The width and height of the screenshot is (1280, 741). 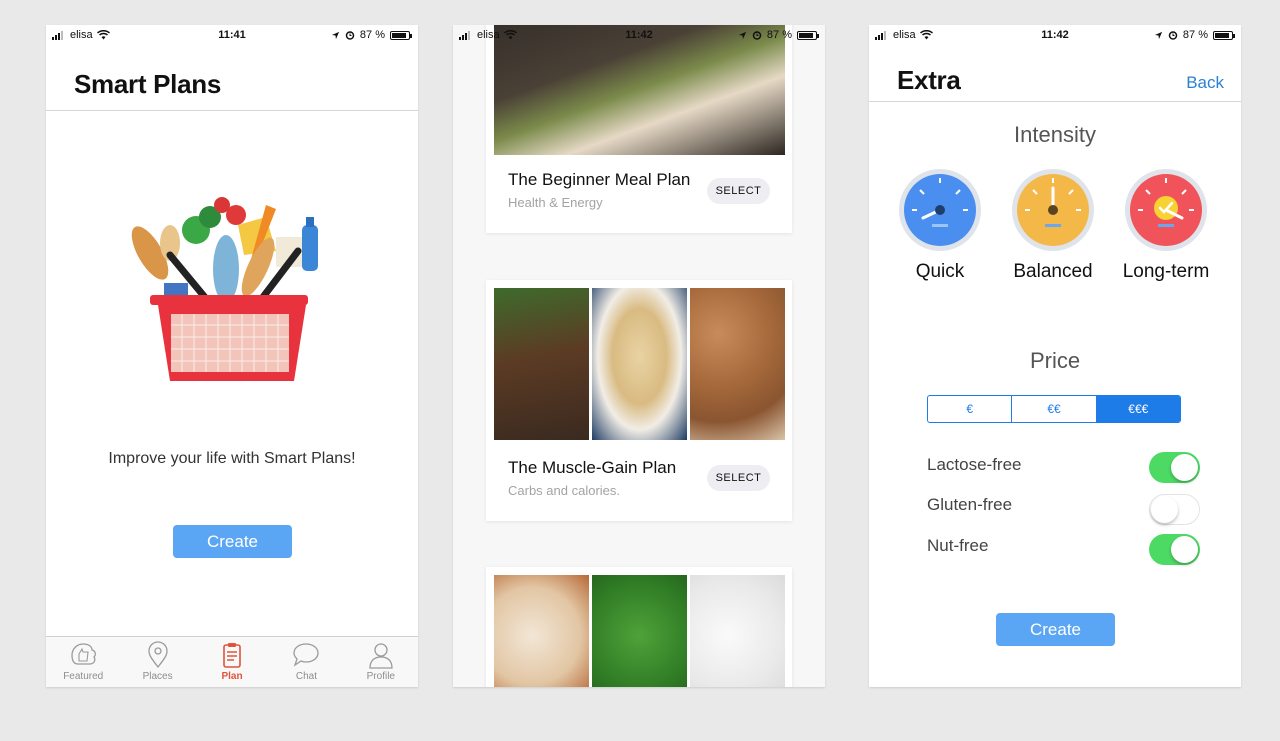 I want to click on grocery-basket-illustration, so click(x=224, y=289).